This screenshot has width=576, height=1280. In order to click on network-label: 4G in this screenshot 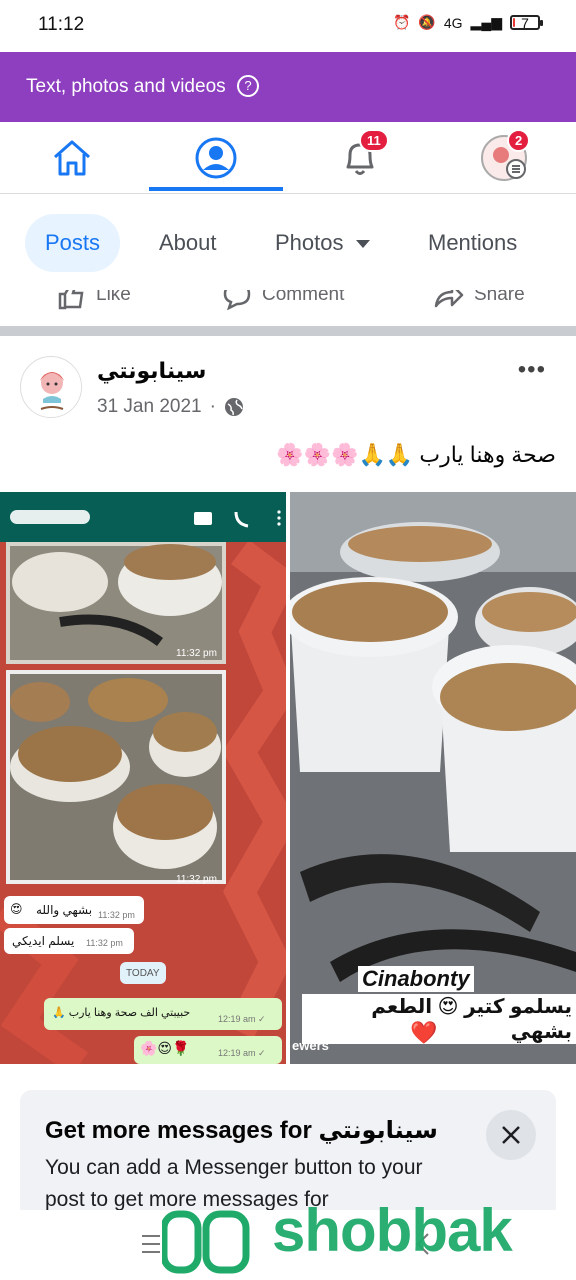, I will do `click(453, 22)`.